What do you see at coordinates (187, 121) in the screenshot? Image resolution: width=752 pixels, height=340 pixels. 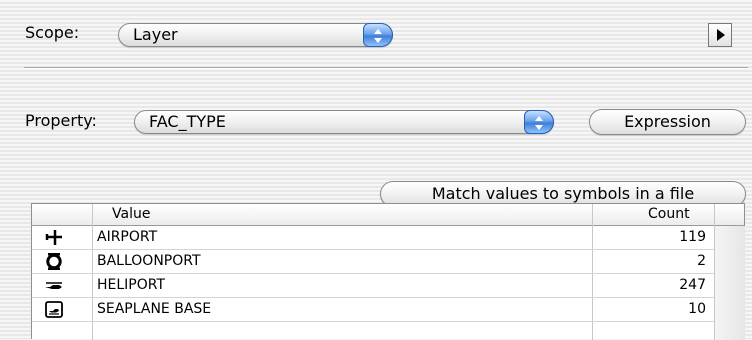 I see `property-popup-value: FAC_TYPE` at bounding box center [187, 121].